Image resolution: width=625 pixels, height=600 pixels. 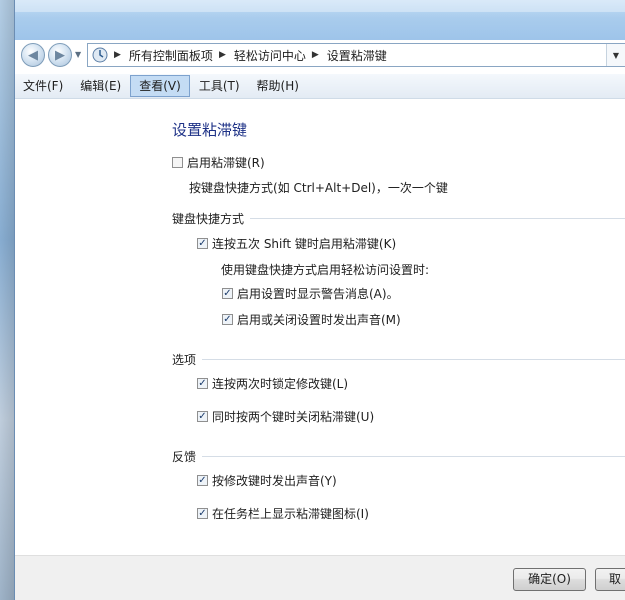 I want to click on menu-edit: 编辑(E), so click(x=100, y=86).